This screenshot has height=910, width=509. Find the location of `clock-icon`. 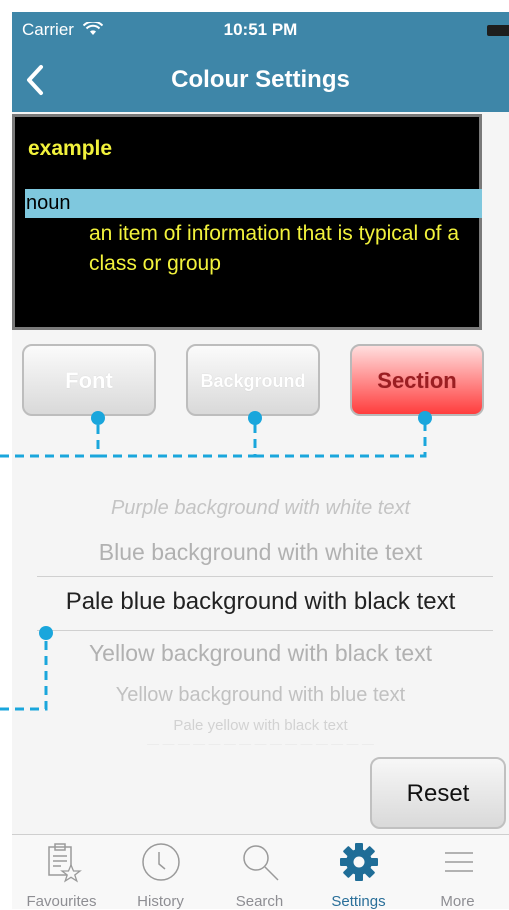

clock-icon is located at coordinates (161, 862).